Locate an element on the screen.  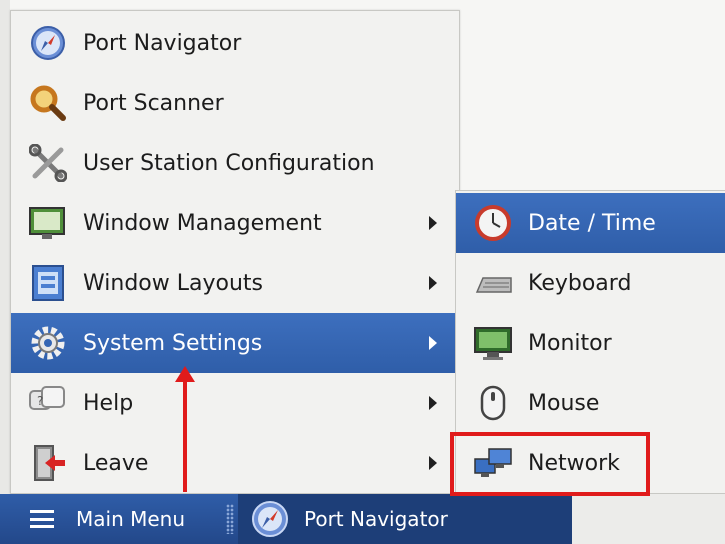
submenu-item-monitor: Monitor is located at coordinates (590, 343).